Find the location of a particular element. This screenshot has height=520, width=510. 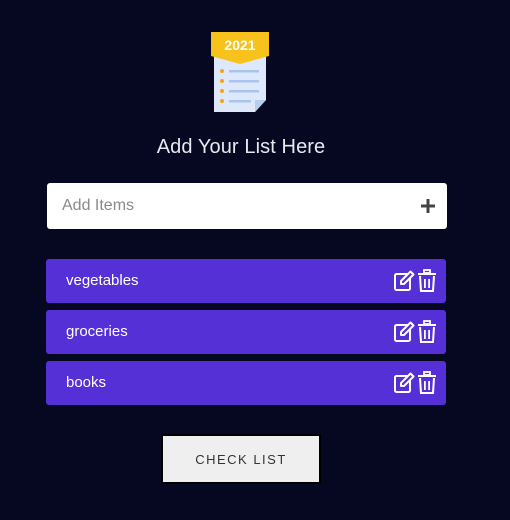

item-label: groceries is located at coordinates (97, 331).